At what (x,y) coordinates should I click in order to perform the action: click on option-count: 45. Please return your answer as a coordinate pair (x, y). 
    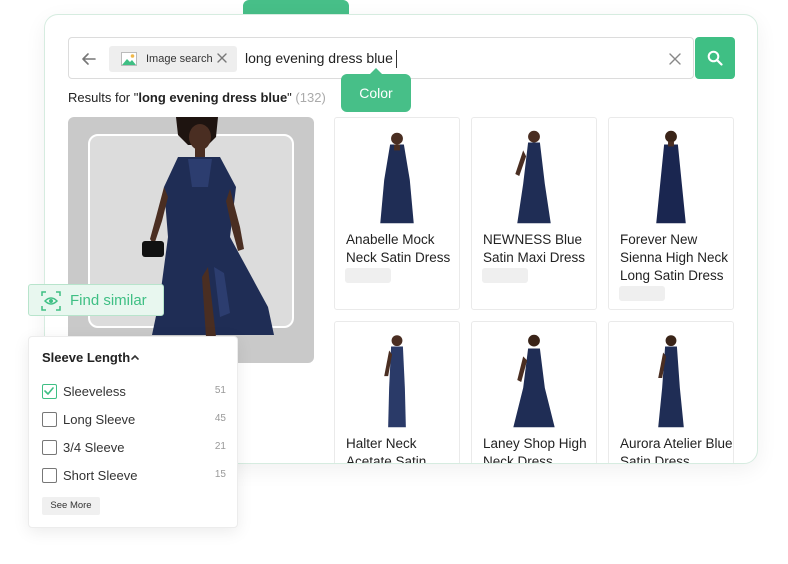
    Looking at the image, I should click on (220, 418).